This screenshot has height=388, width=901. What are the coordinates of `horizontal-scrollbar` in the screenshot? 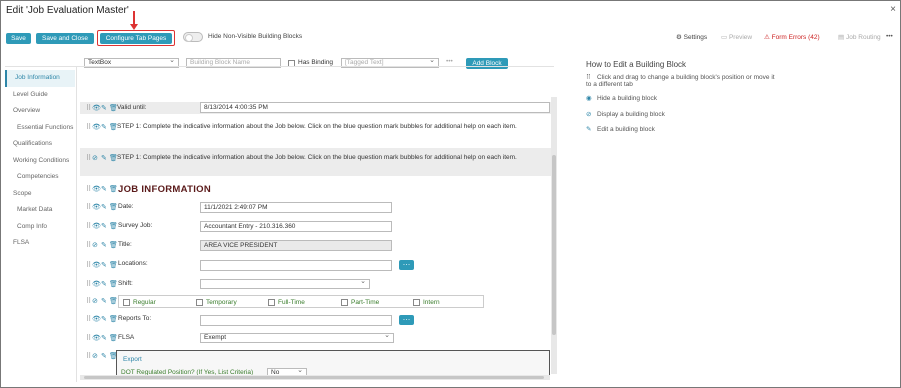 It's located at (315, 377).